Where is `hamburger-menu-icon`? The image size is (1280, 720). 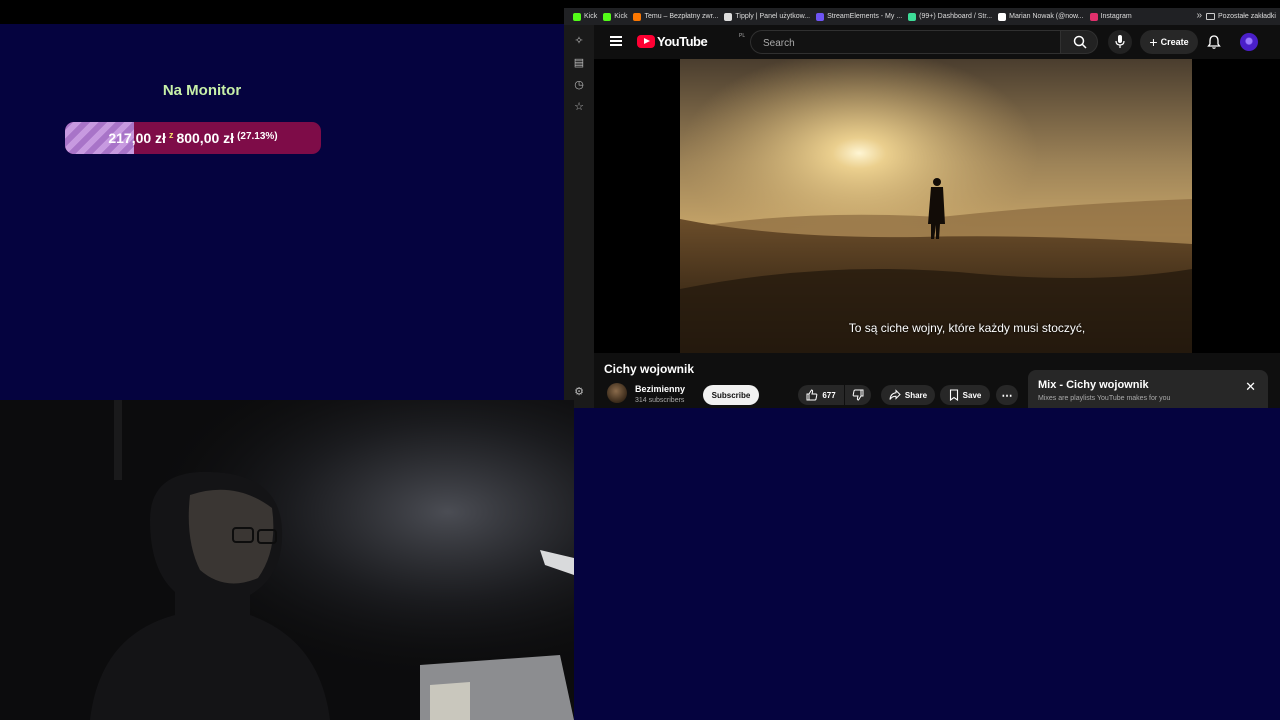
hamburger-menu-icon is located at coordinates (616, 41).